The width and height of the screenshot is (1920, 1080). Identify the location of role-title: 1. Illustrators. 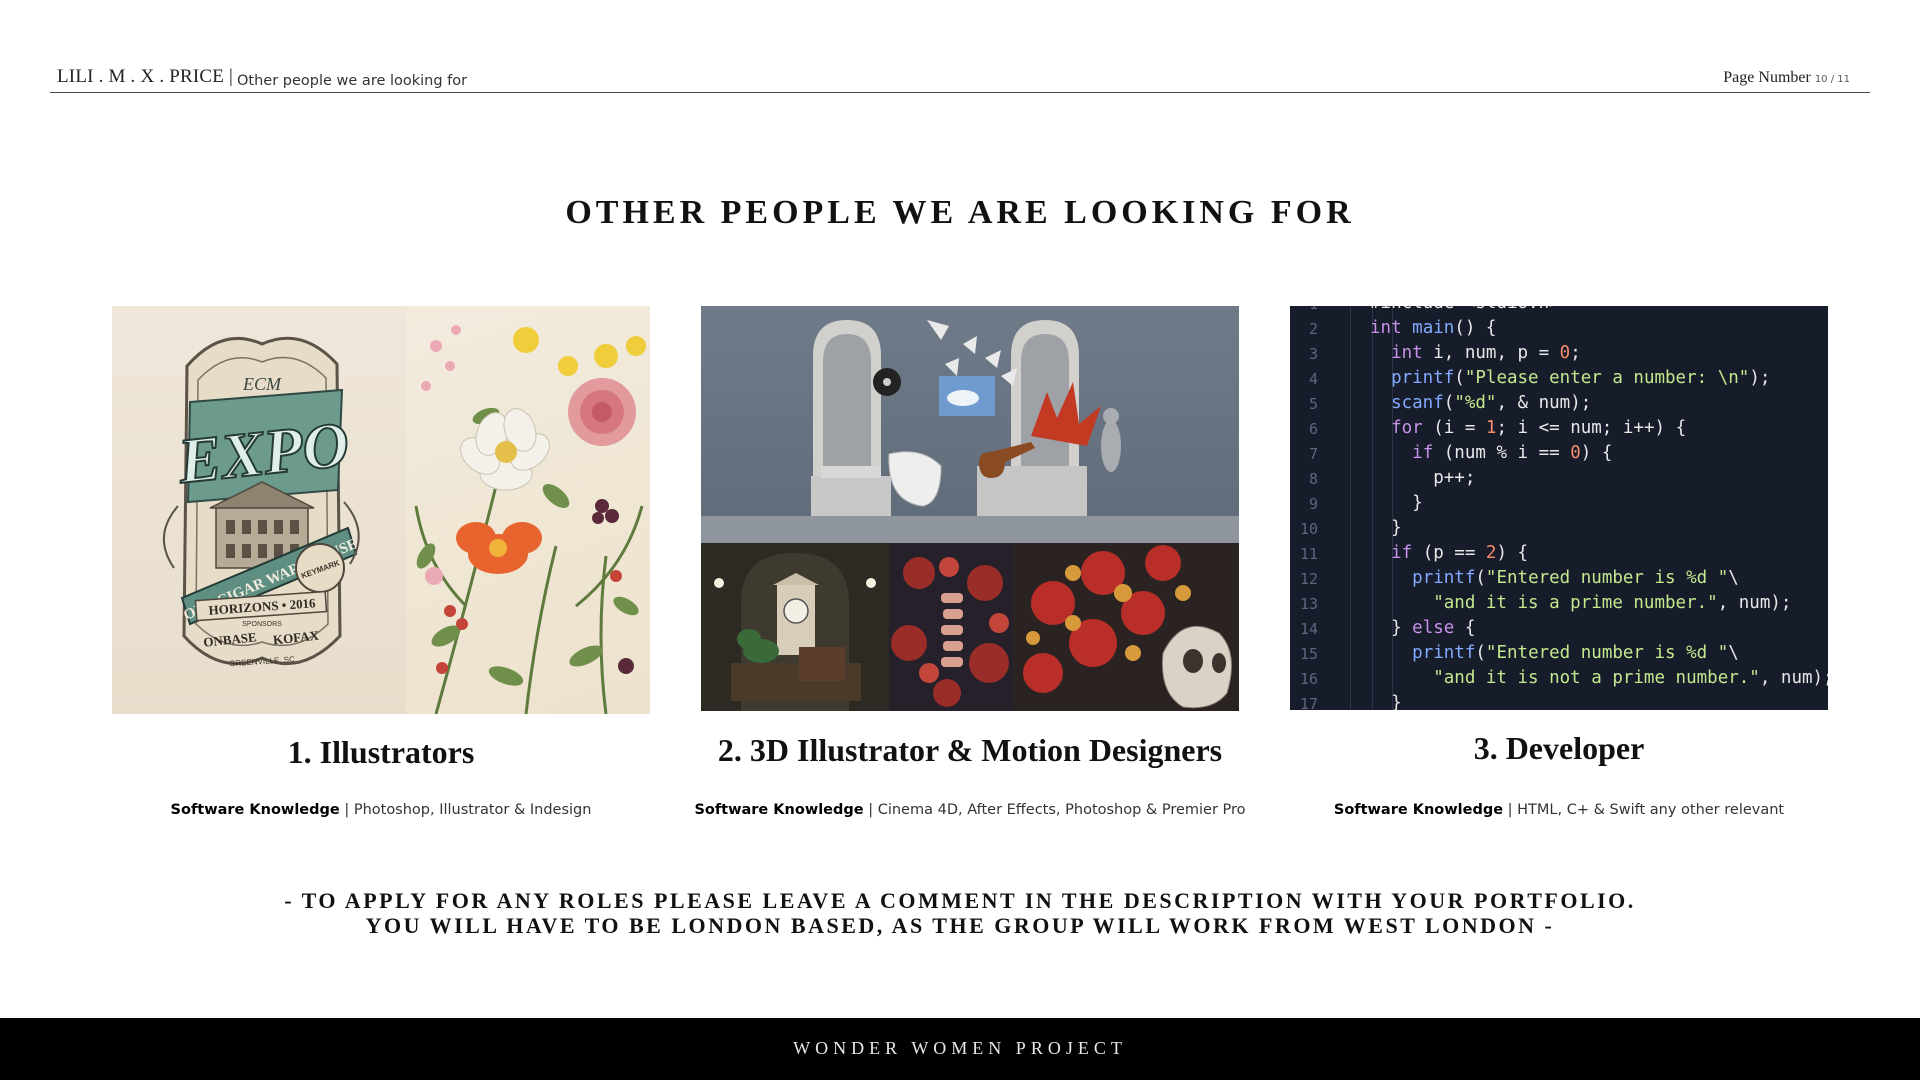
(381, 752).